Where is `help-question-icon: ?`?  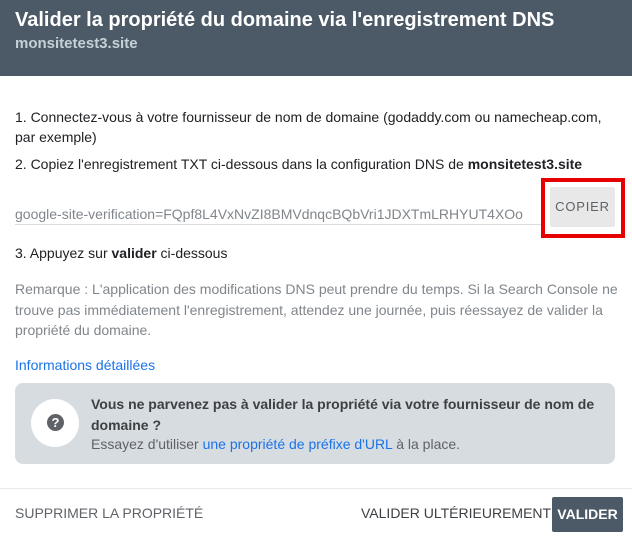 help-question-icon: ? is located at coordinates (55, 422).